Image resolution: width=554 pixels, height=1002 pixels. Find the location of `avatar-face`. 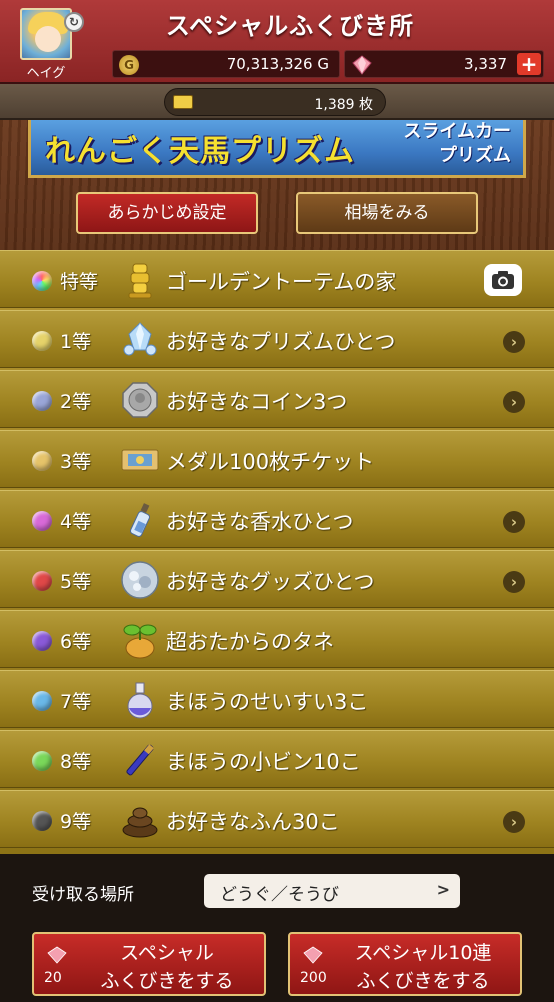

avatar-face is located at coordinates (48, 39).